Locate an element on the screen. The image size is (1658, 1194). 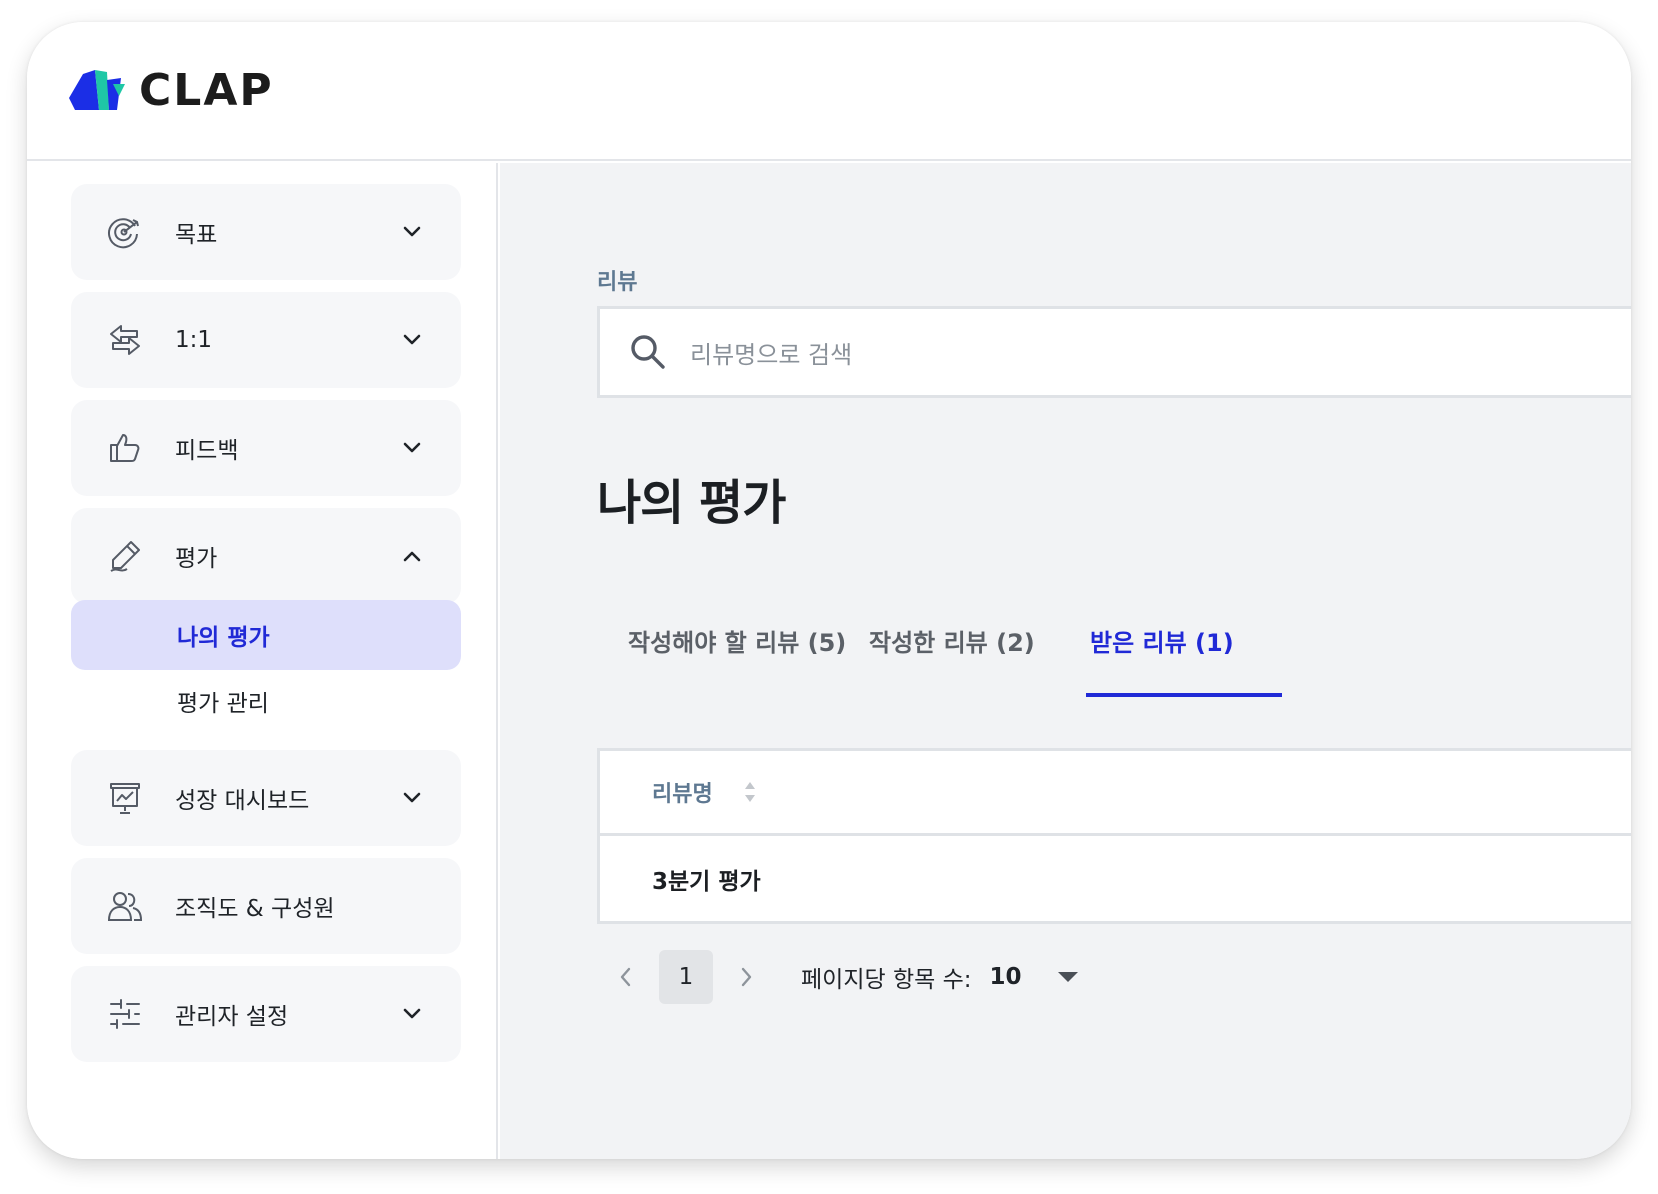
swap-arrows-icon is located at coordinates (125, 340).